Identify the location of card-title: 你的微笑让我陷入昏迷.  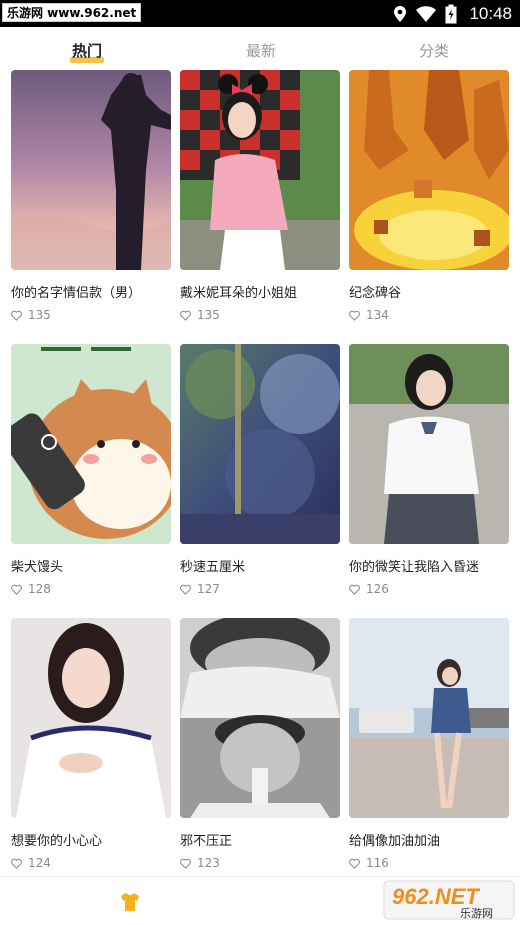
(414, 567).